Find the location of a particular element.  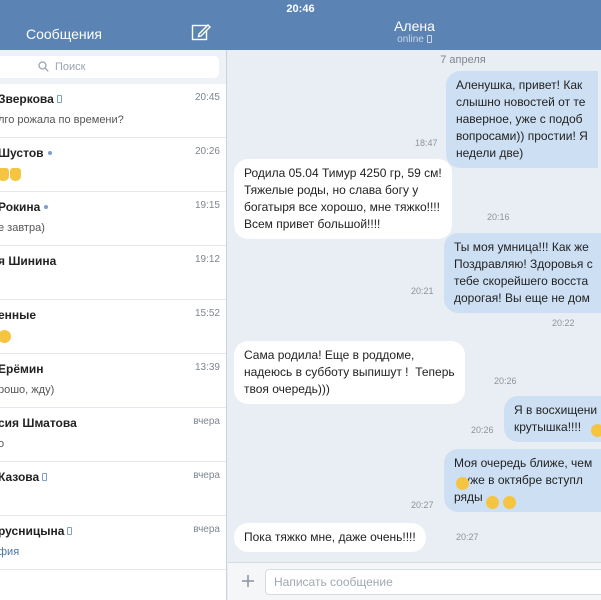

dialog-preview: рошо, жду) is located at coordinates (27, 390).